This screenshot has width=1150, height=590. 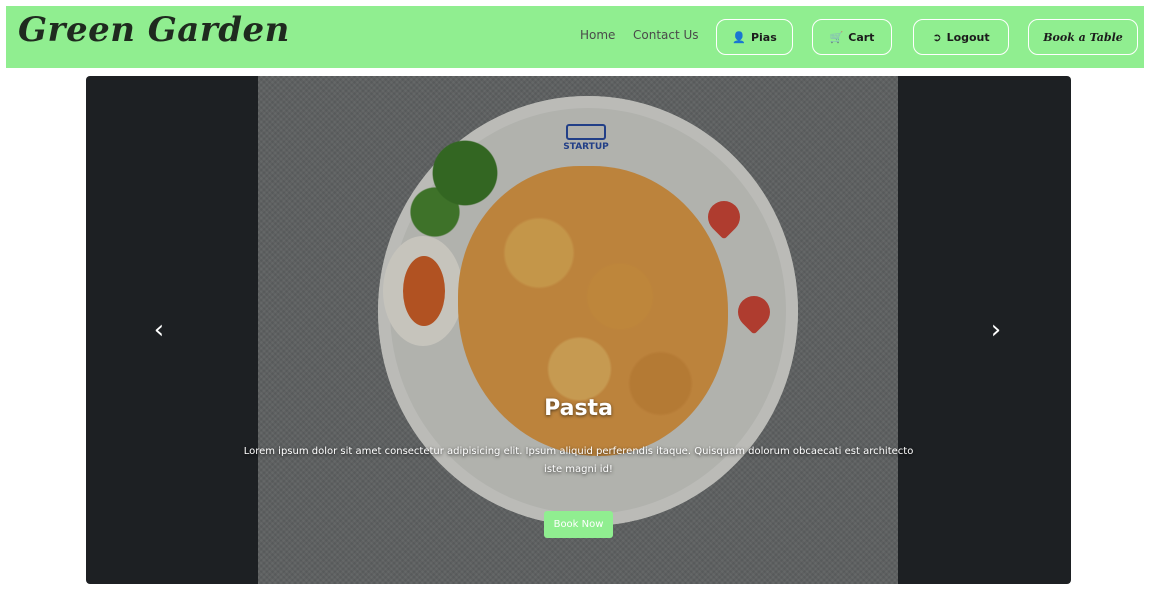 I want to click on book-table-button: Book a Table, so click(x=1083, y=37).